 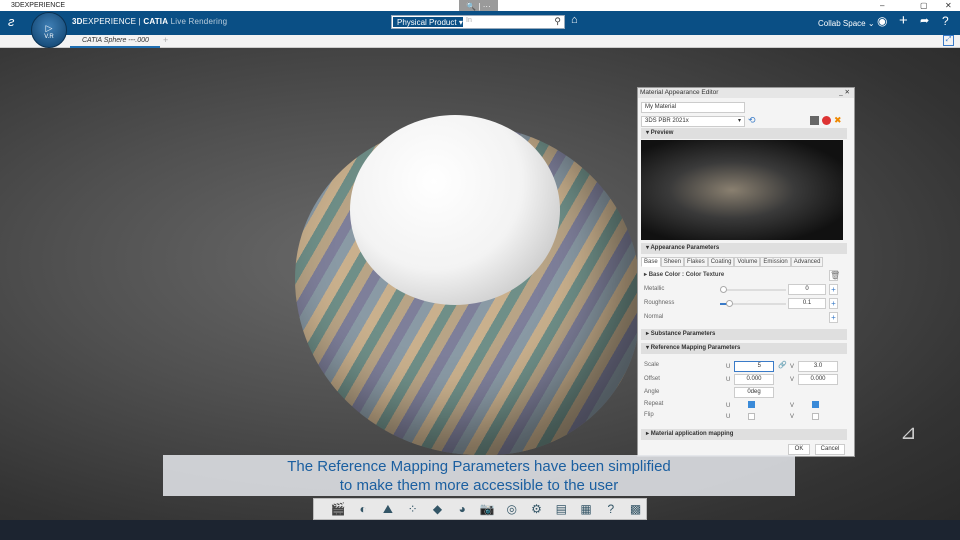 I want to click on preview-section-header: ▾ Preview, so click(x=744, y=133).